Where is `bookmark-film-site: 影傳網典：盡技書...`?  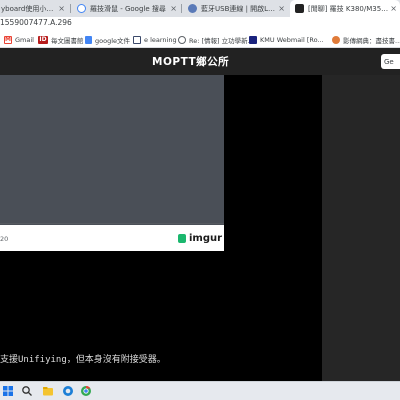
bookmark-film-site: 影傳網典：盡技書... is located at coordinates (366, 39).